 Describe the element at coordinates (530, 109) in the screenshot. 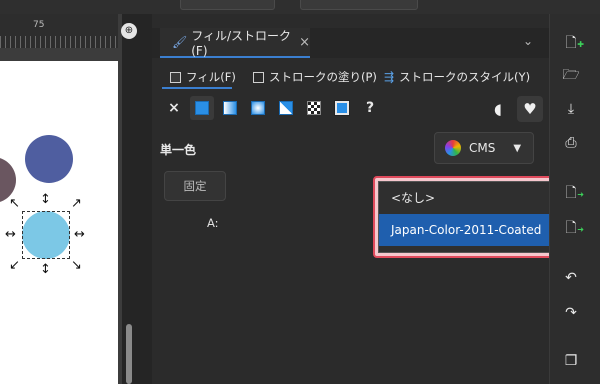

I see `fill-rule-nonzero-icon: ♥` at that location.